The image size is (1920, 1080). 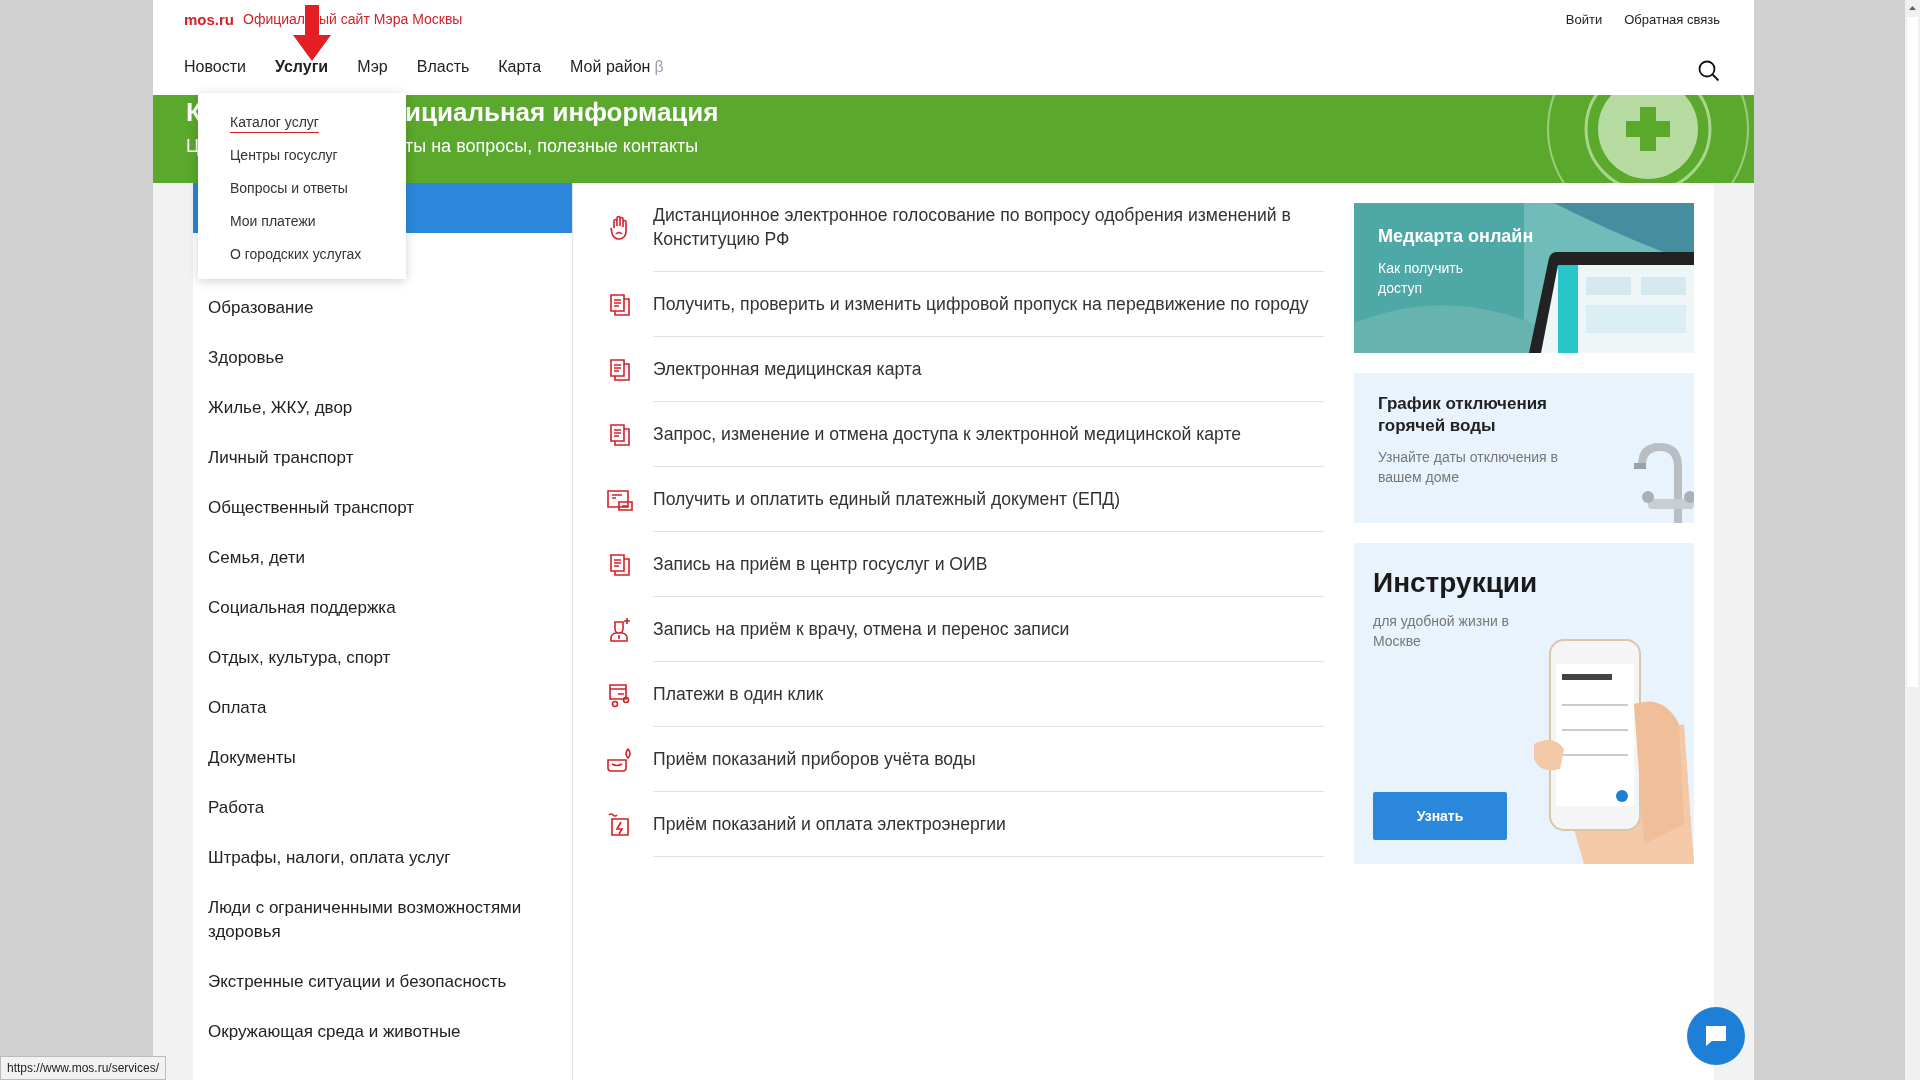 I want to click on promo-title: График отключения горячей воды, so click(x=1463, y=415).